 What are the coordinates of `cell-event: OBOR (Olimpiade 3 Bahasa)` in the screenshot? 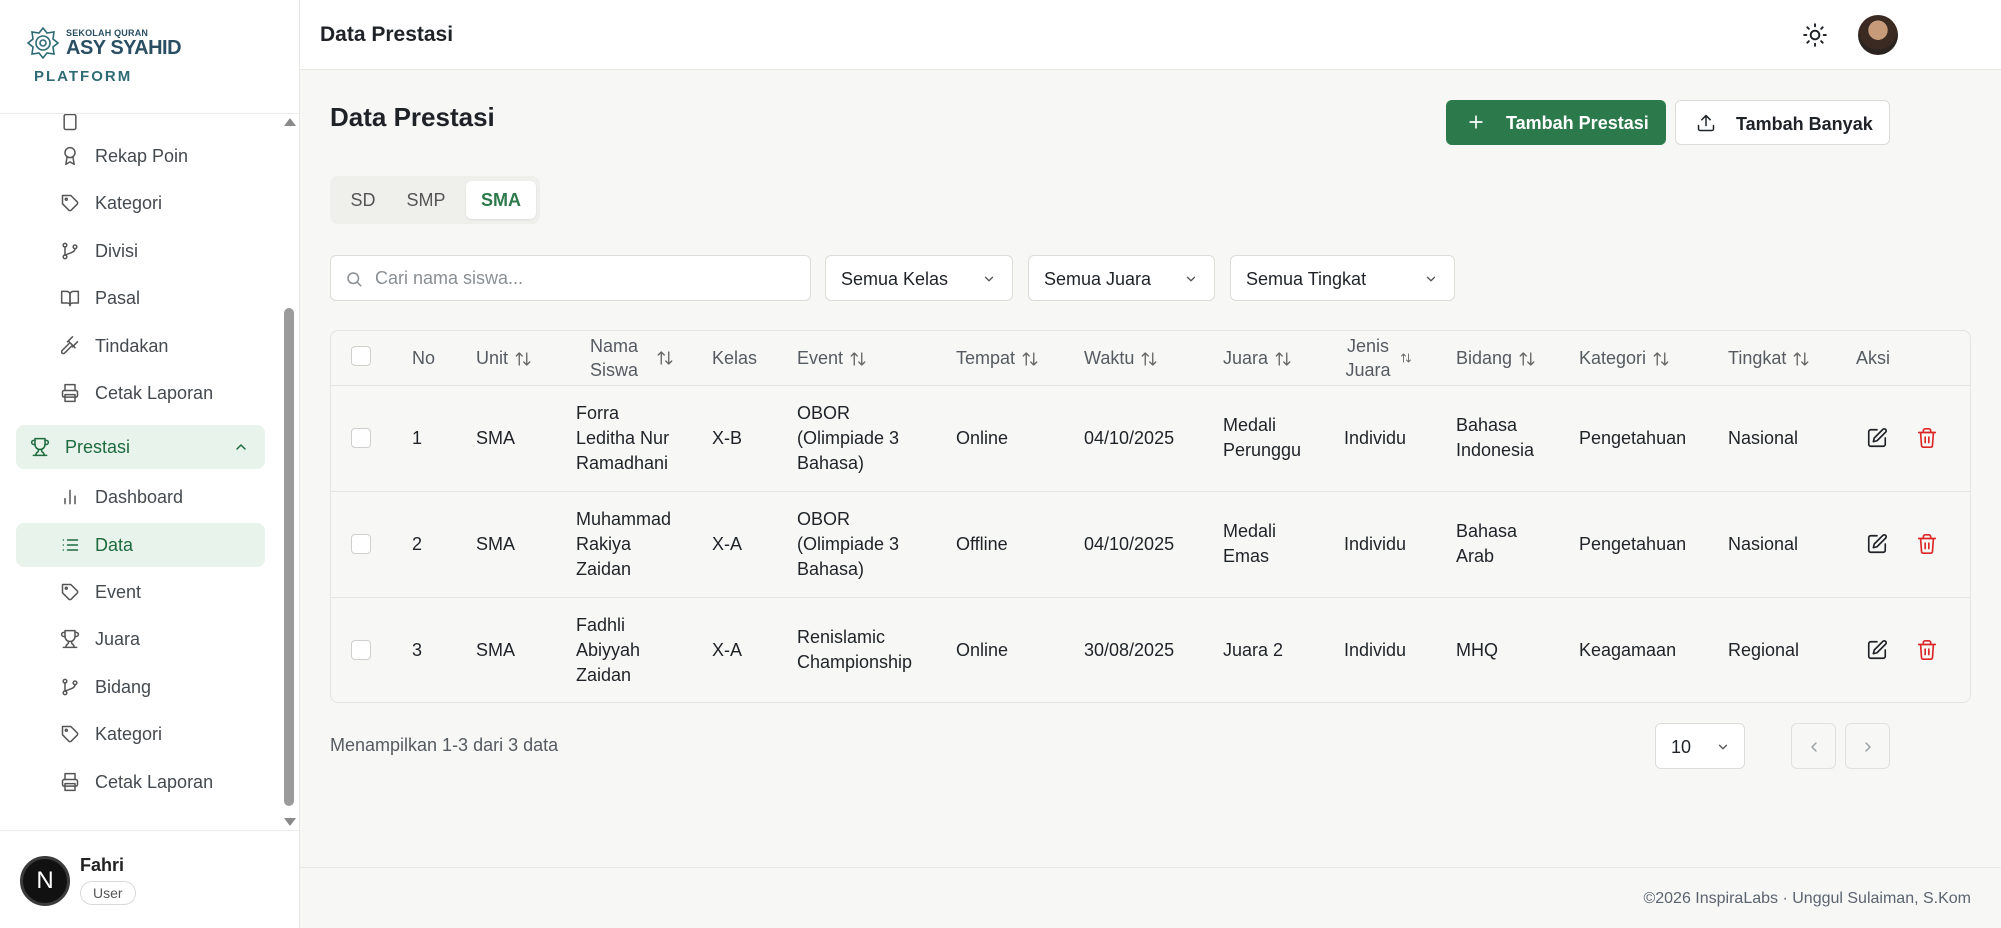 It's located at (848, 438).